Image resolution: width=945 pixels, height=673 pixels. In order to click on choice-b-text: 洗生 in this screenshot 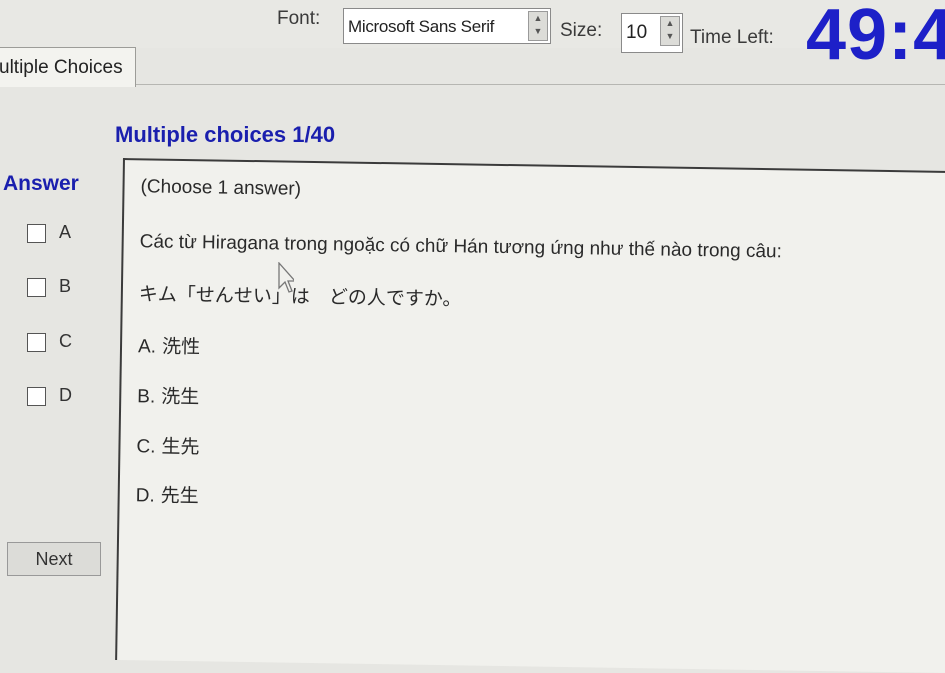, I will do `click(180, 397)`.